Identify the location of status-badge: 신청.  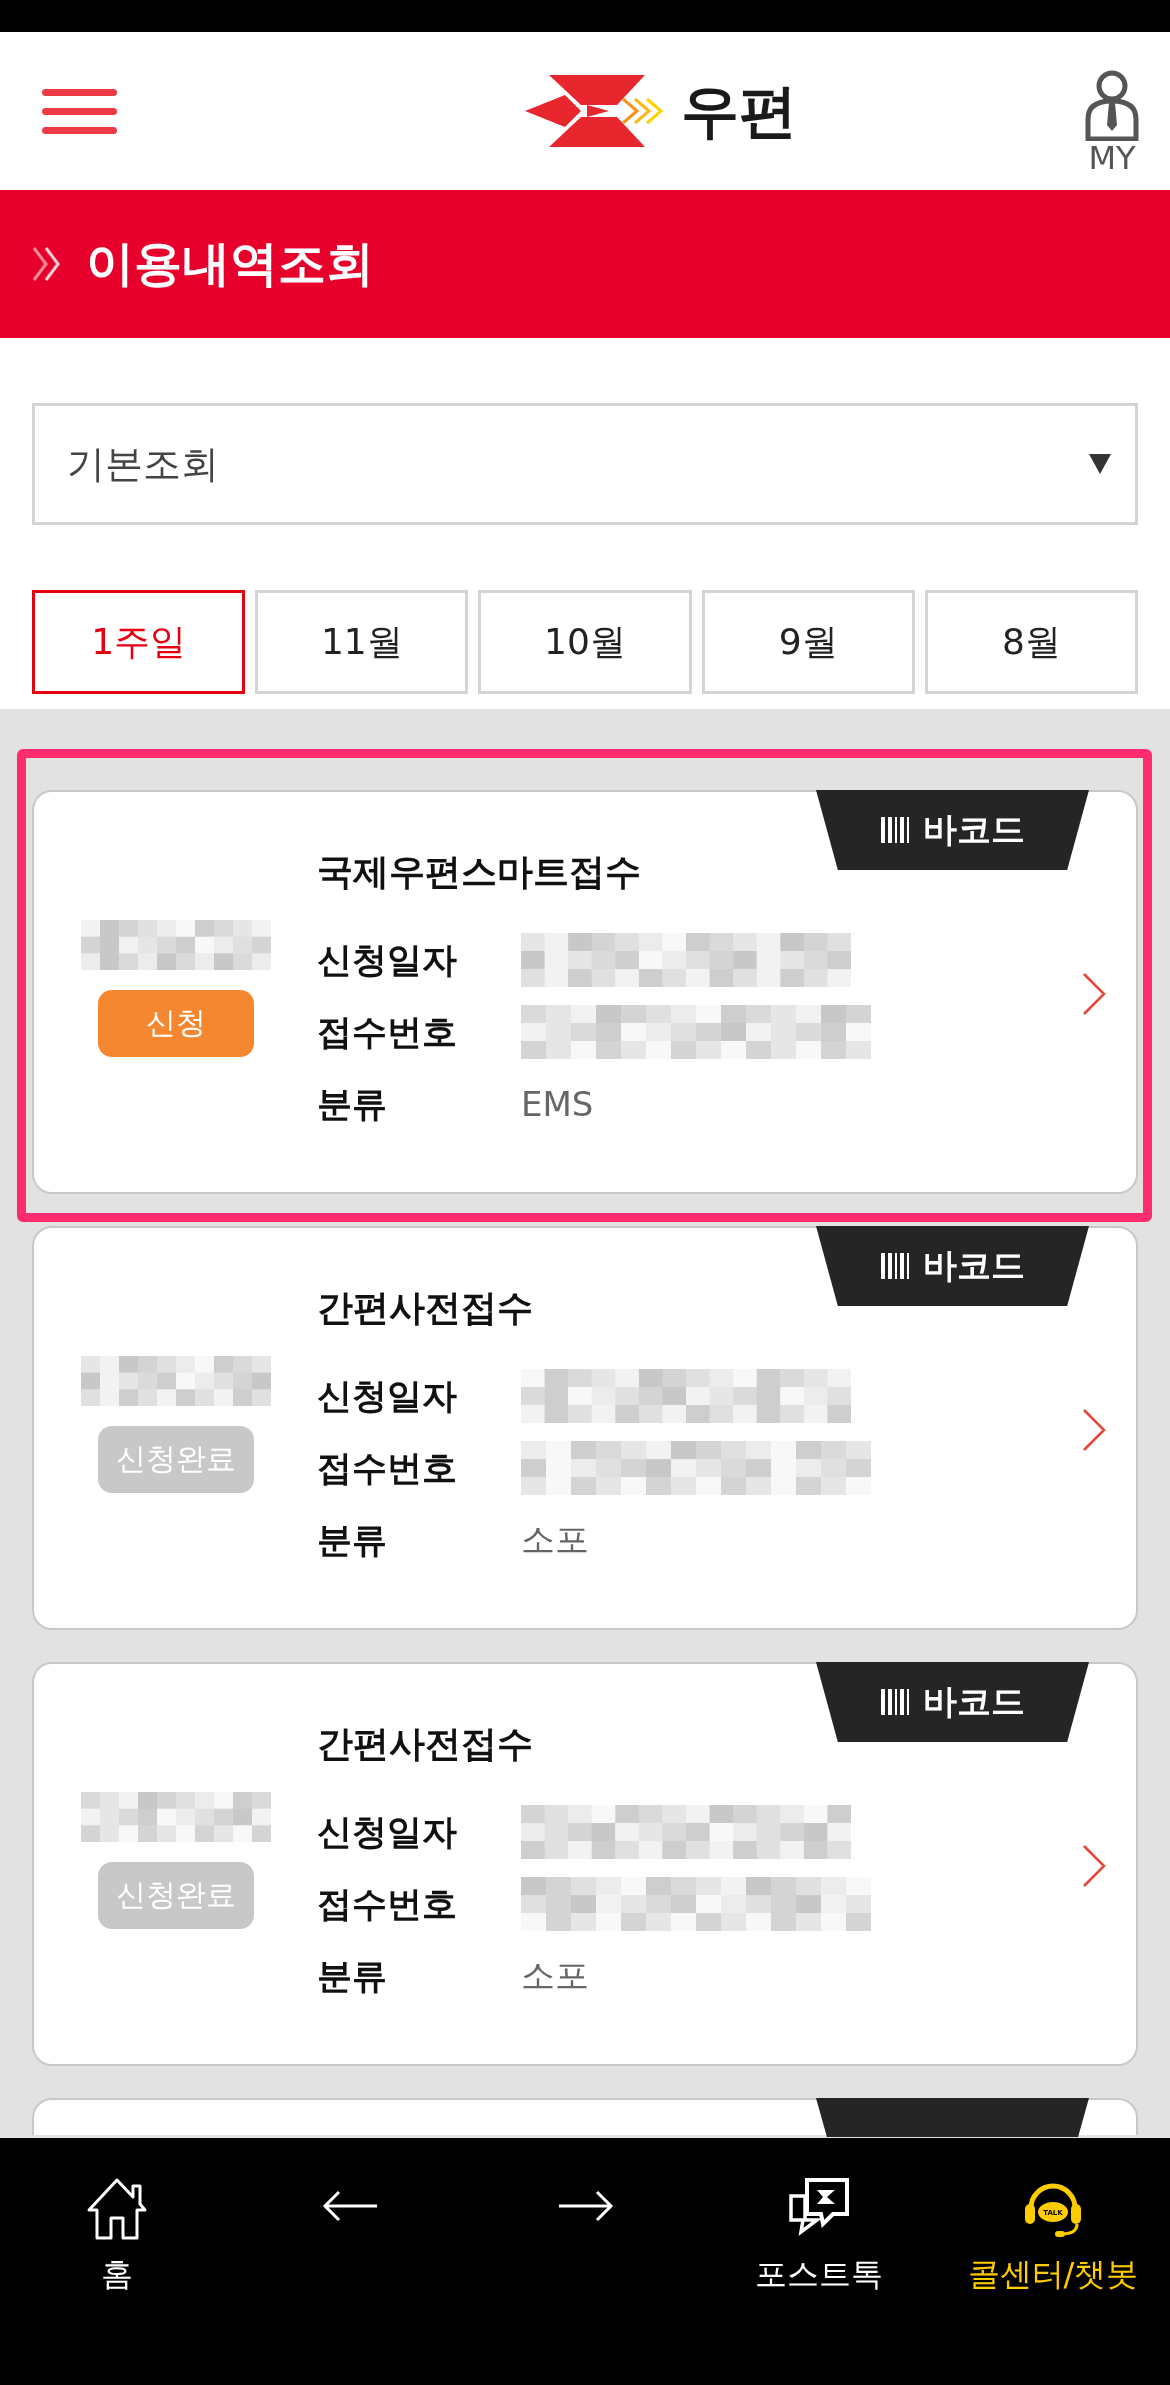
(175, 1023).